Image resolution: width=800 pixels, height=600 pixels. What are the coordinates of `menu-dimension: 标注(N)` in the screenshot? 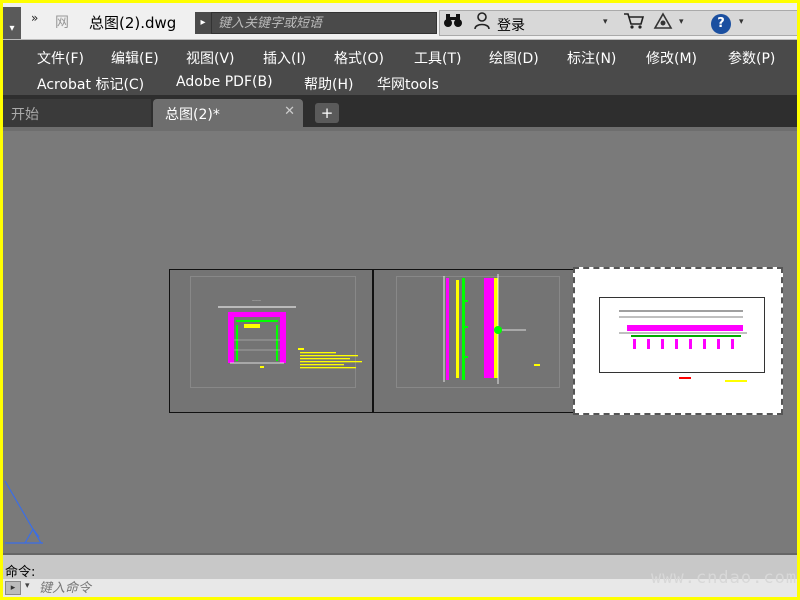 It's located at (591, 58).